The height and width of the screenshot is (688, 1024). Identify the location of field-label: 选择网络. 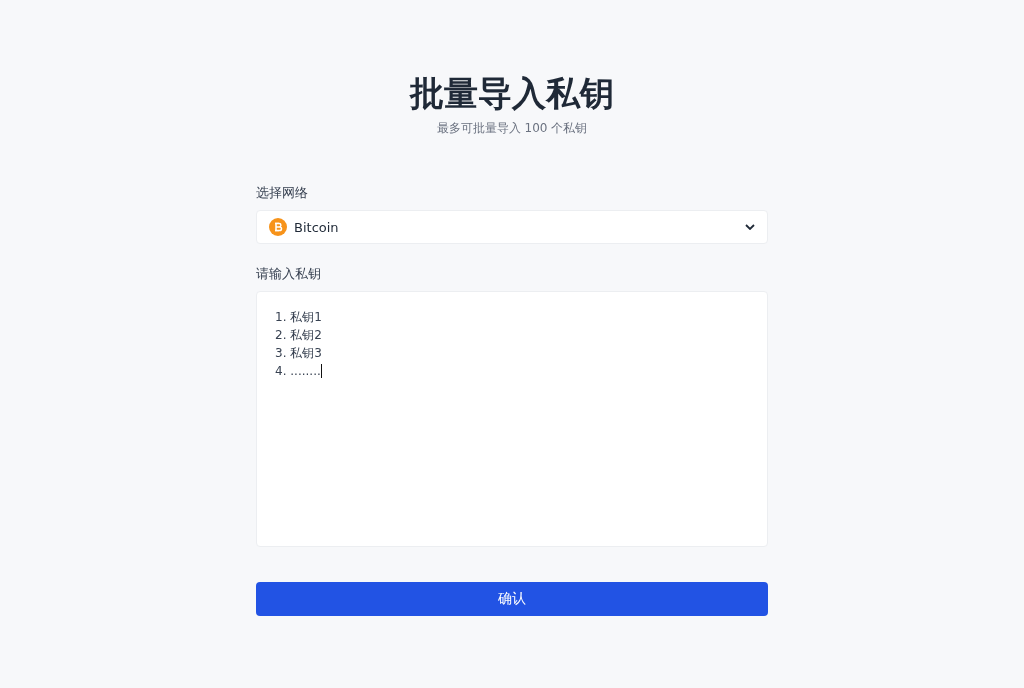
(282, 193).